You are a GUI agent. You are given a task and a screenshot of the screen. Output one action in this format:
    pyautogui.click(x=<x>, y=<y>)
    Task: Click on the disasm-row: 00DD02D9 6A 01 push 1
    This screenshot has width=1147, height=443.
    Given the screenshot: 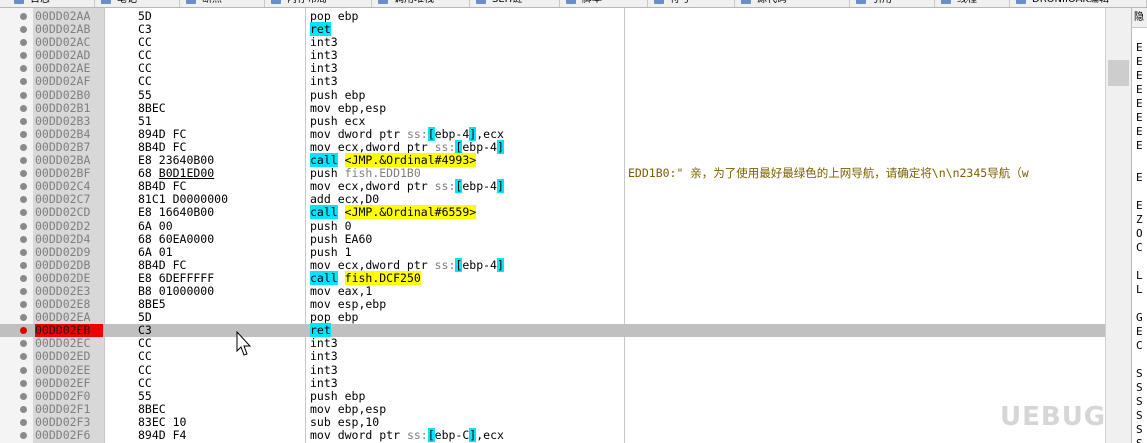 What is the action you would take?
    pyautogui.click(x=552, y=251)
    